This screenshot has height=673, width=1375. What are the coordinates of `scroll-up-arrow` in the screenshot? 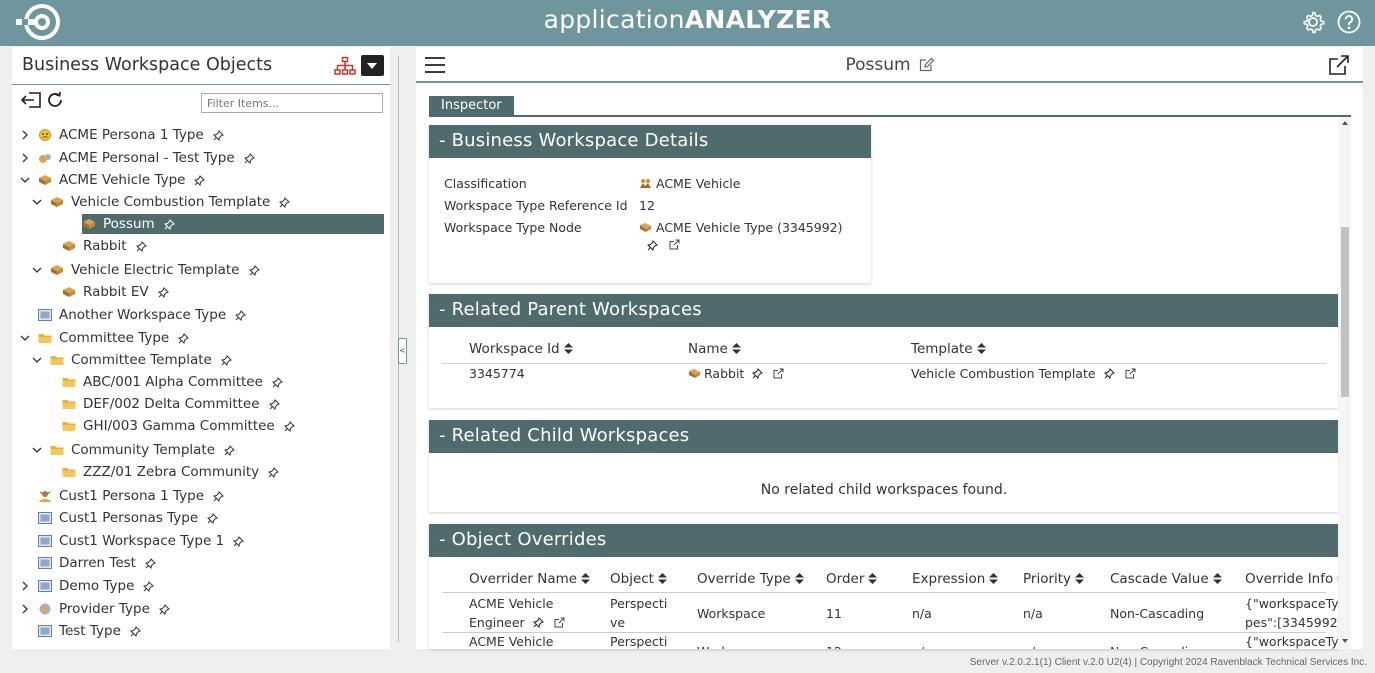 It's located at (1345, 123).